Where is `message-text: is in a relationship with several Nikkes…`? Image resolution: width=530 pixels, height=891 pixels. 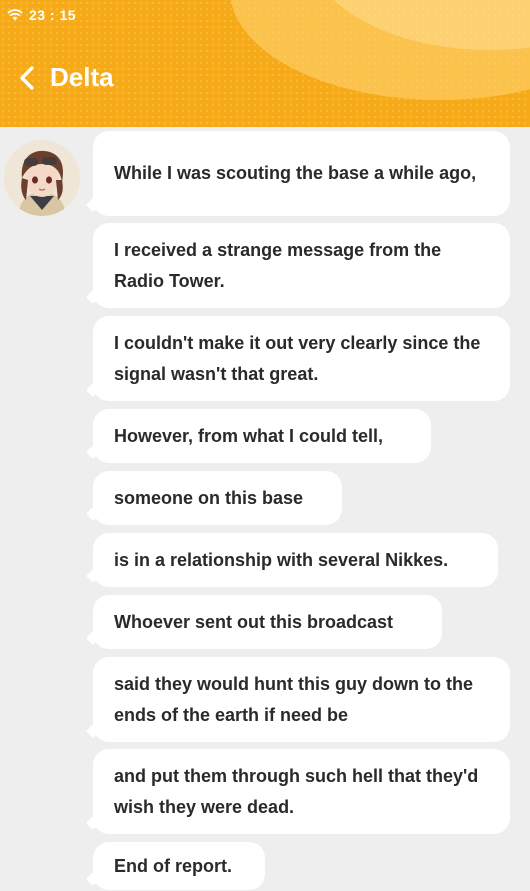 message-text: is in a relationship with several Nikkes… is located at coordinates (281, 559).